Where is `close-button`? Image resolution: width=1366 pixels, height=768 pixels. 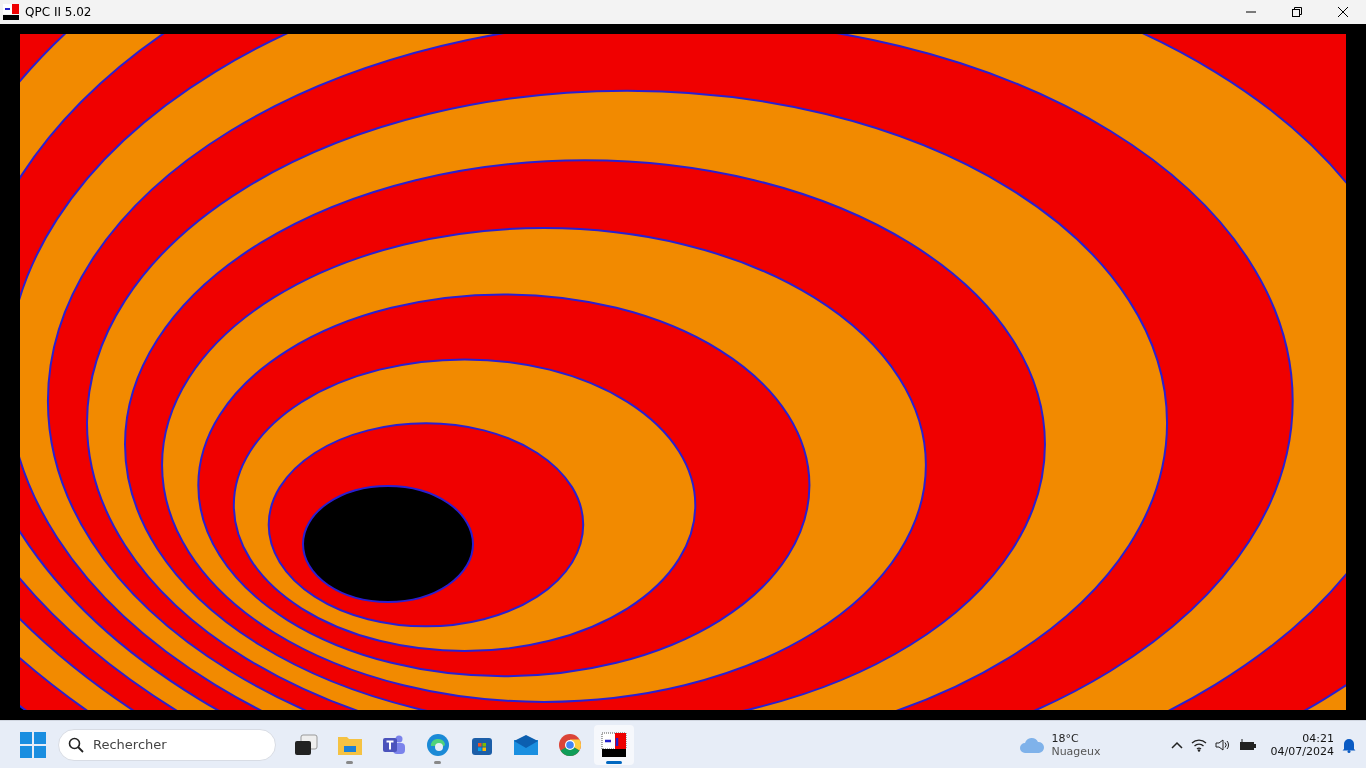
close-button is located at coordinates (1343, 12).